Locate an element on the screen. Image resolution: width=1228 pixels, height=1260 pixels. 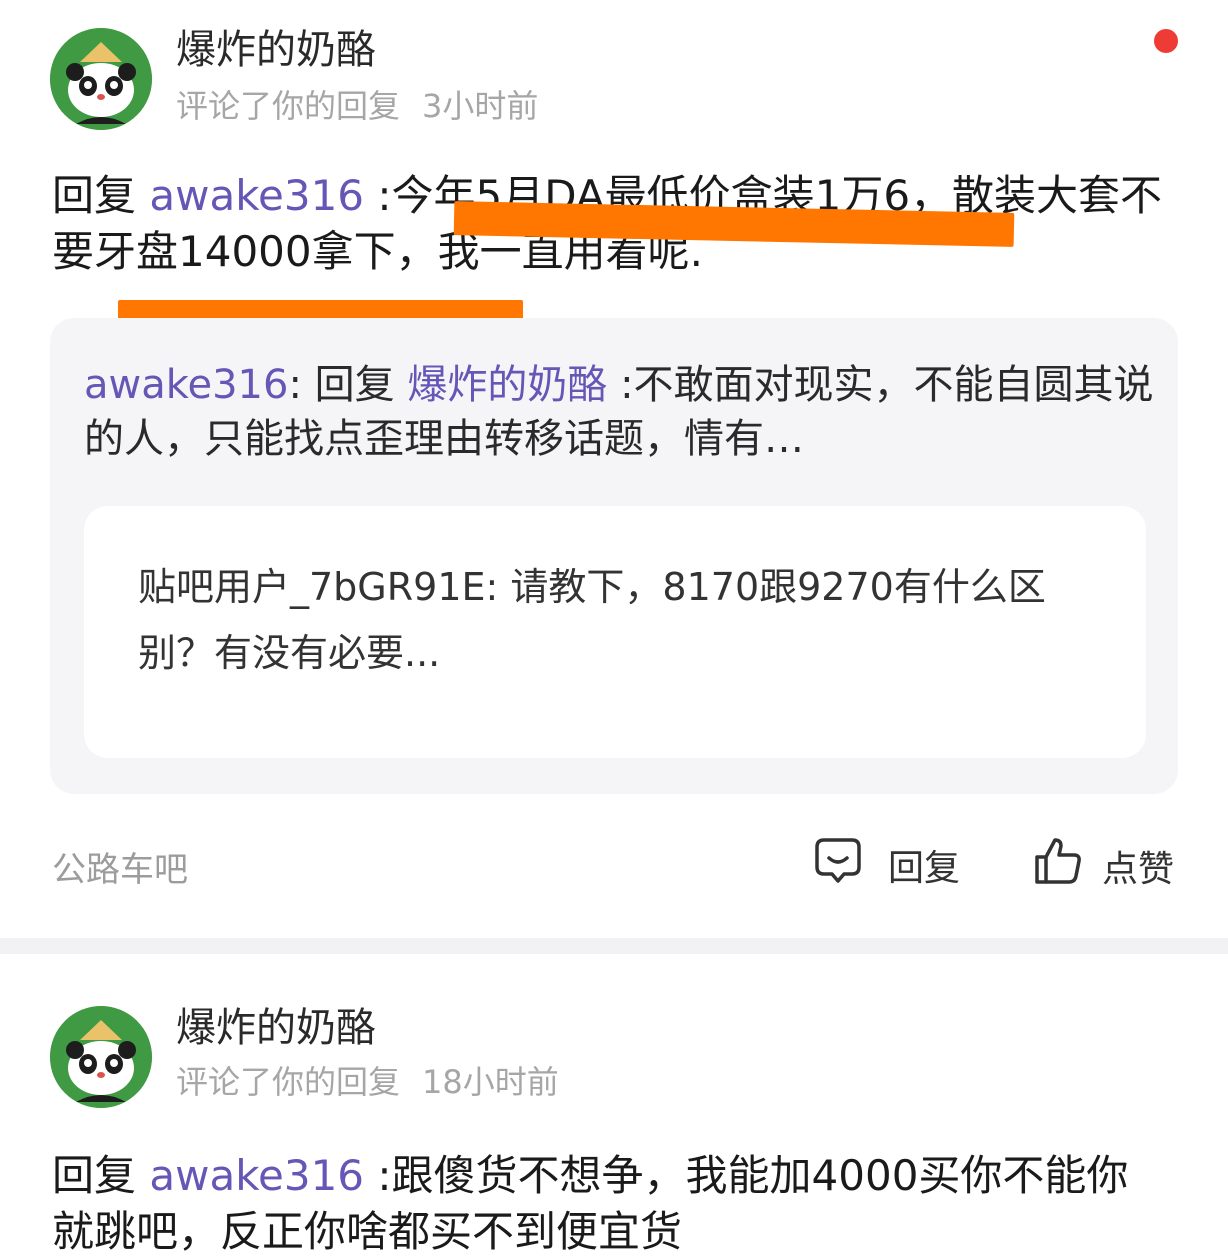
notification-meta: 评论了你的回复 3小时前 is located at coordinates (357, 106).